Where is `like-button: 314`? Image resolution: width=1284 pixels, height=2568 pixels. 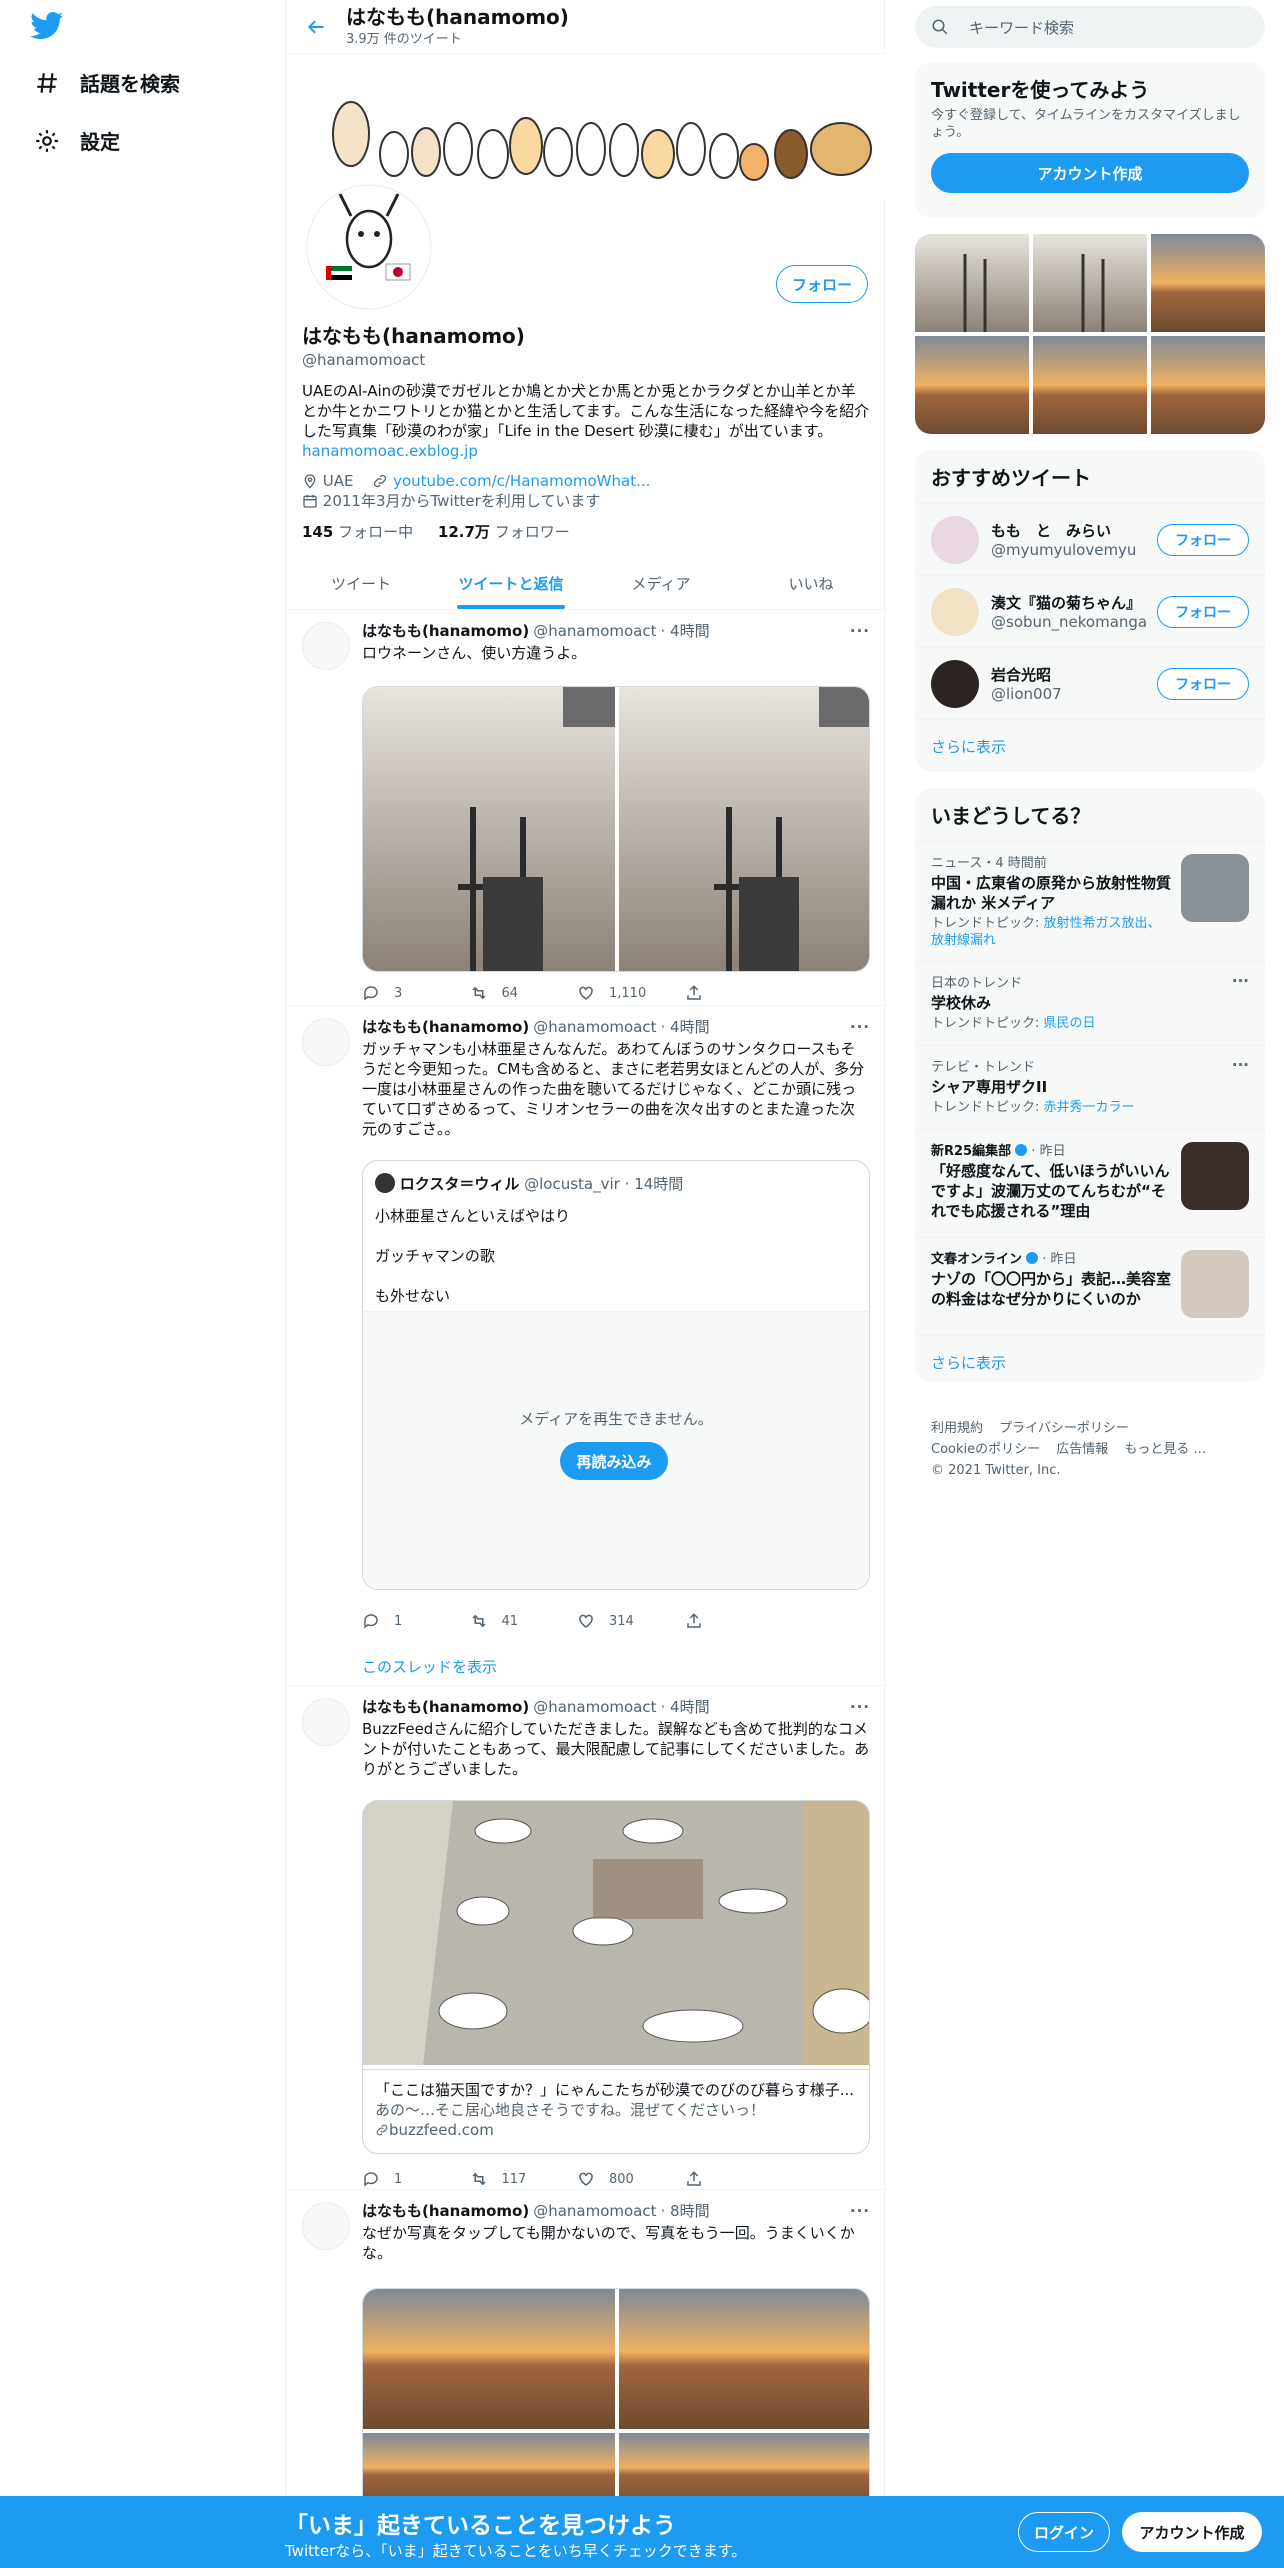 like-button: 314 is located at coordinates (631, 1621).